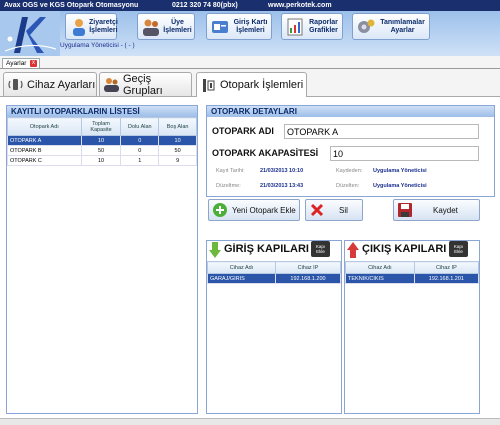 Image resolution: width=500 pixels, height=425 pixels. Describe the element at coordinates (317, 210) in the screenshot. I see `delete-icon` at that location.